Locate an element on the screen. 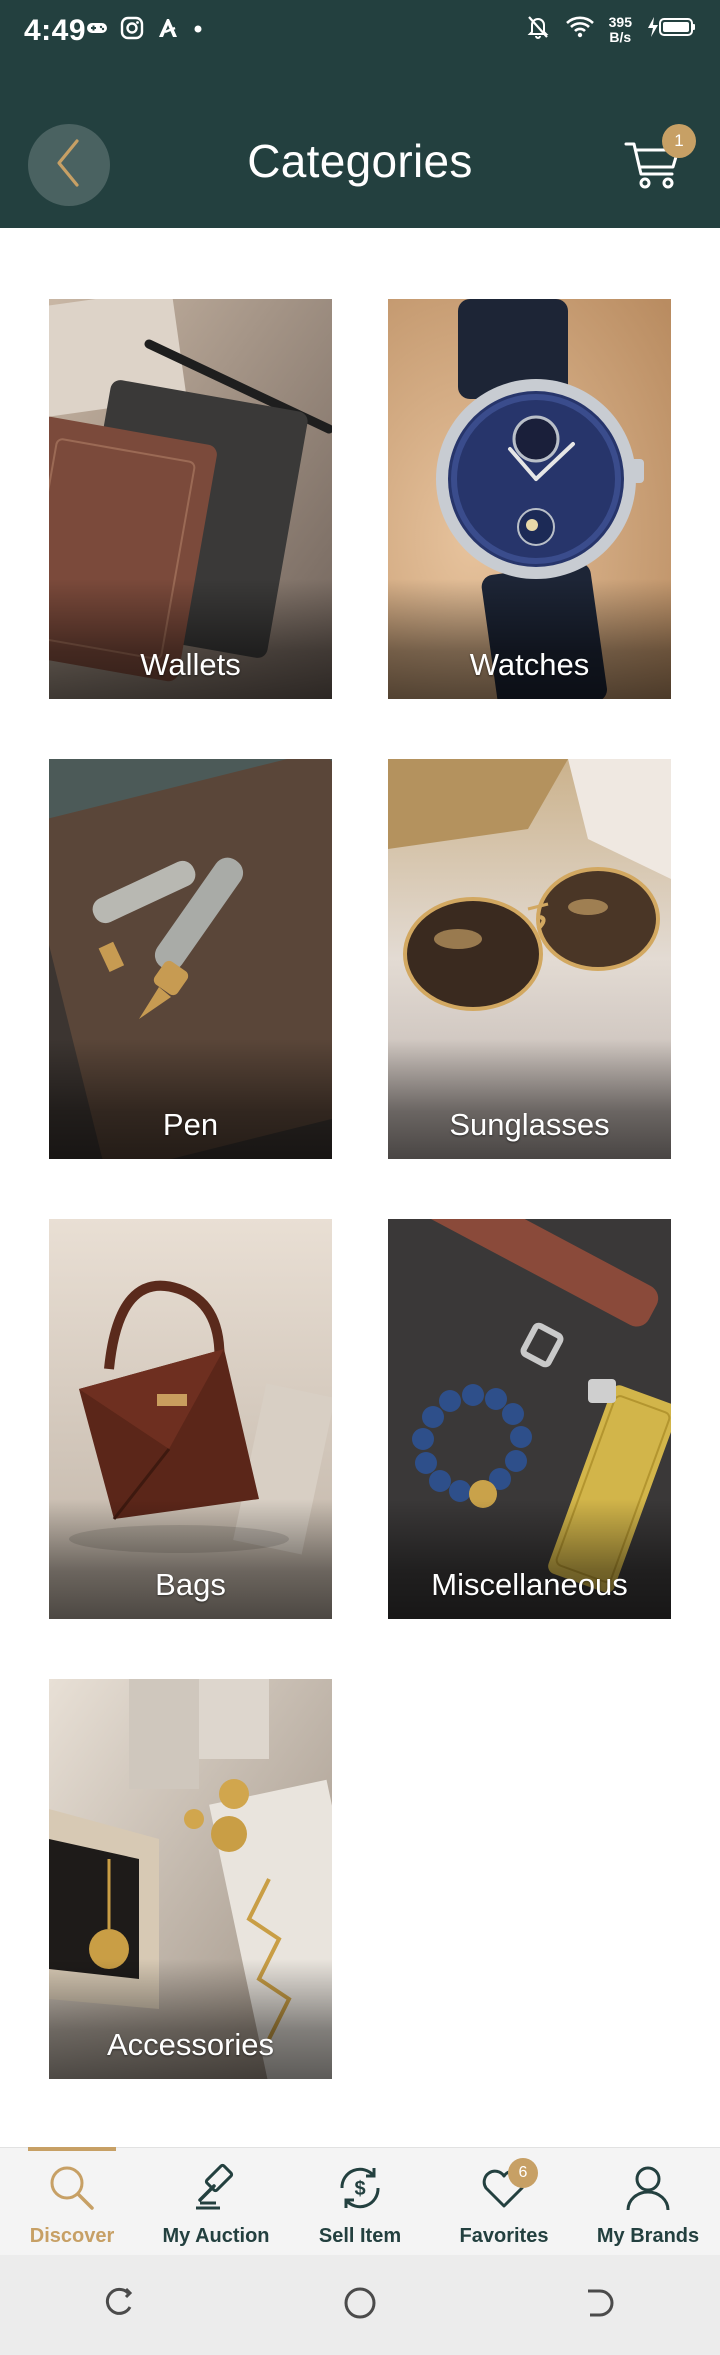  nav-label: Favorites is located at coordinates (504, 2236).